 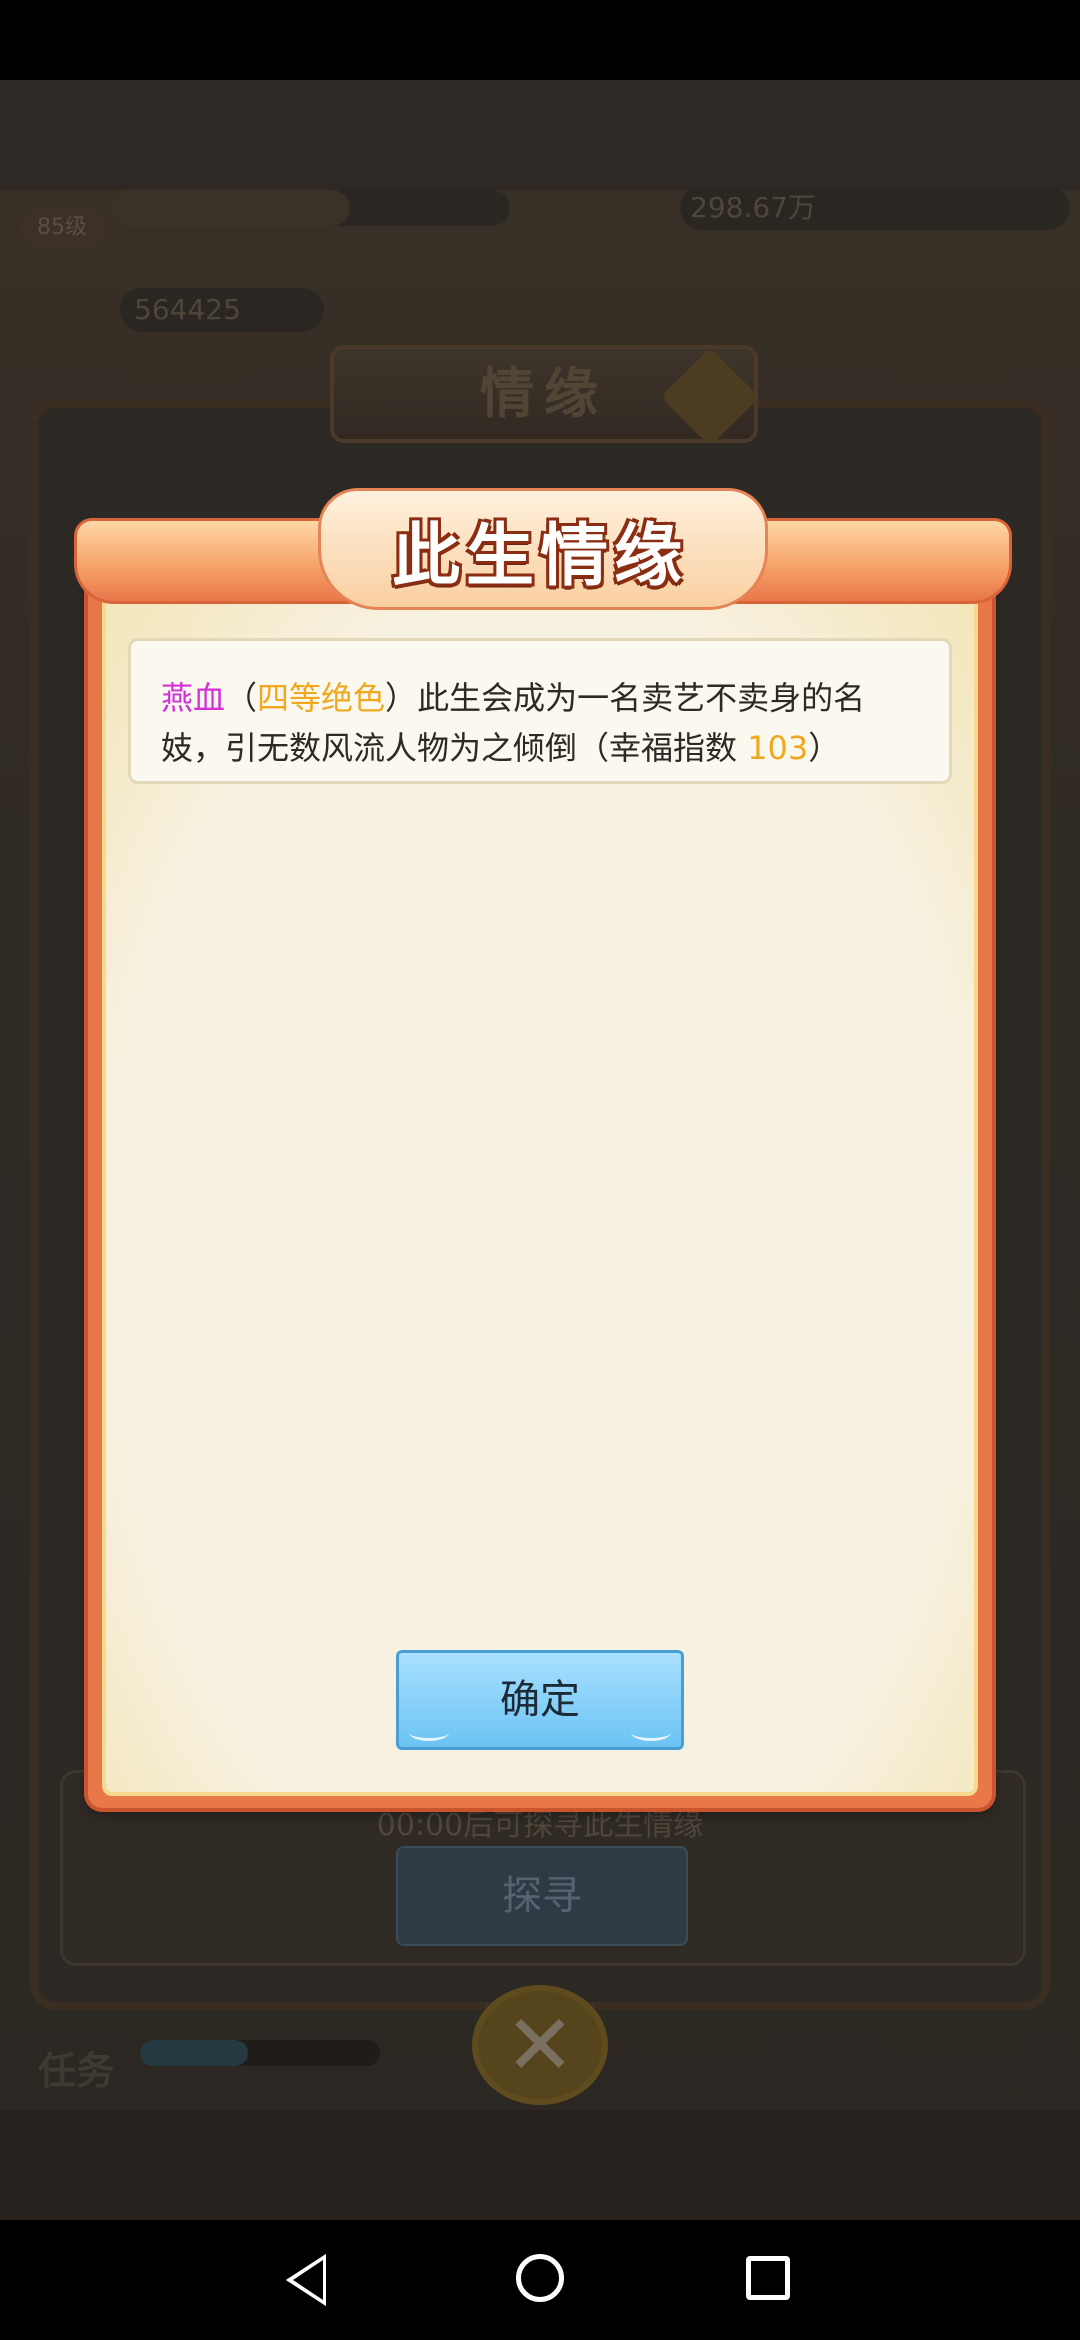 I want to click on dialog-title: 此生情缘, so click(x=539, y=556).